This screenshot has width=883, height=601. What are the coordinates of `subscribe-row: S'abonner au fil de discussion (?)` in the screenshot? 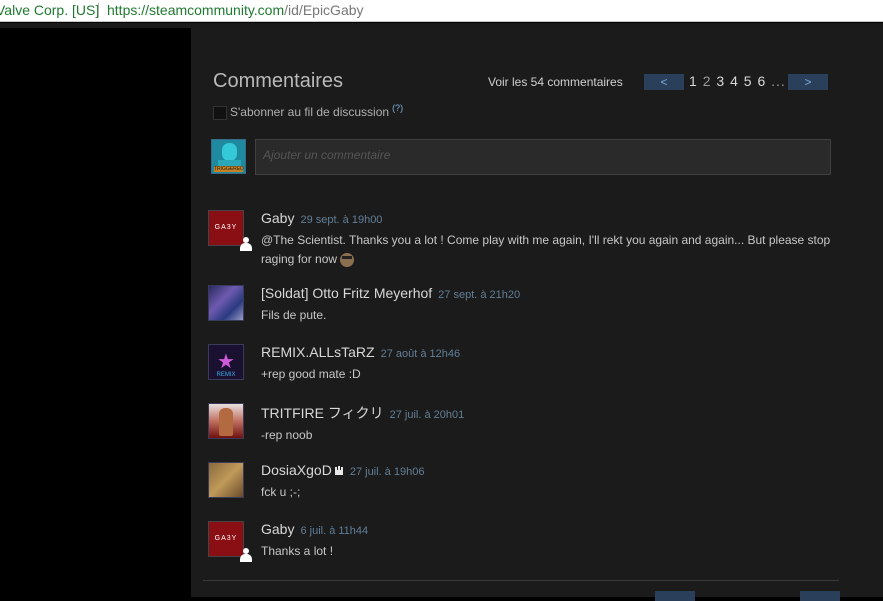 It's located at (308, 111).